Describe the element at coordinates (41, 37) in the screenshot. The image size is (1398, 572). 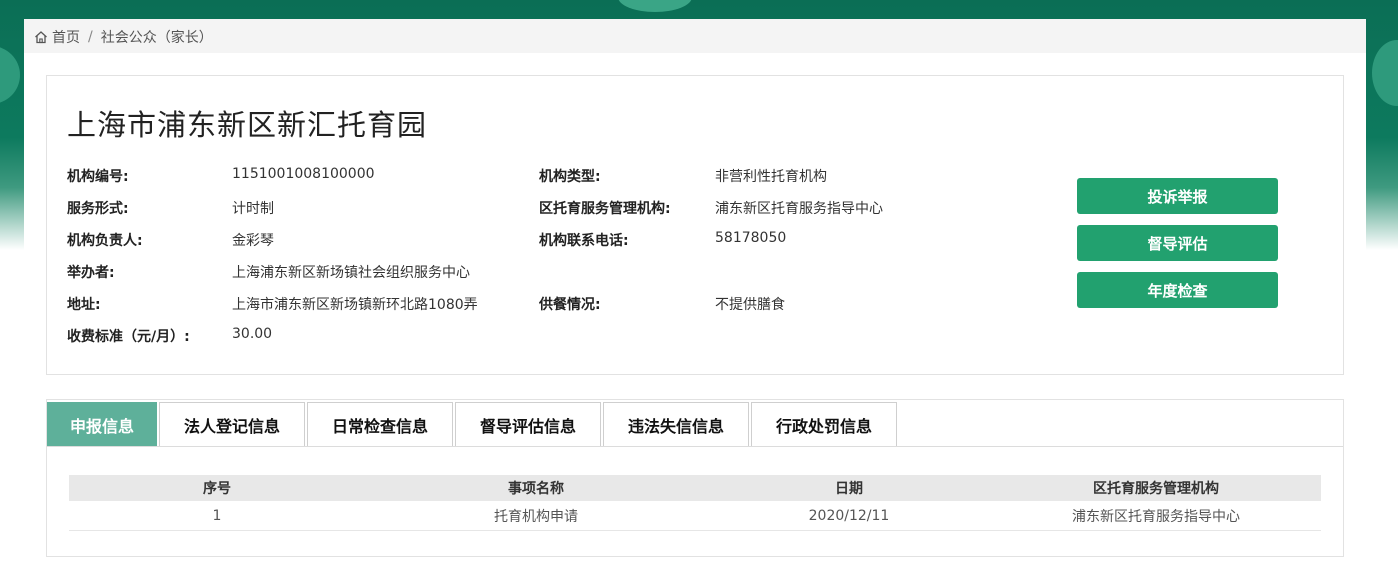
I see `home-icon` at that location.